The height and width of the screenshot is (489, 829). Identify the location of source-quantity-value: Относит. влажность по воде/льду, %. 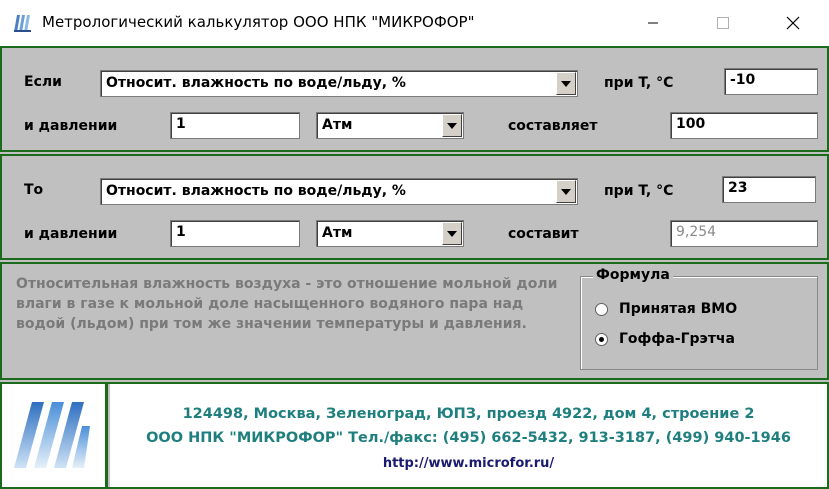
(256, 83).